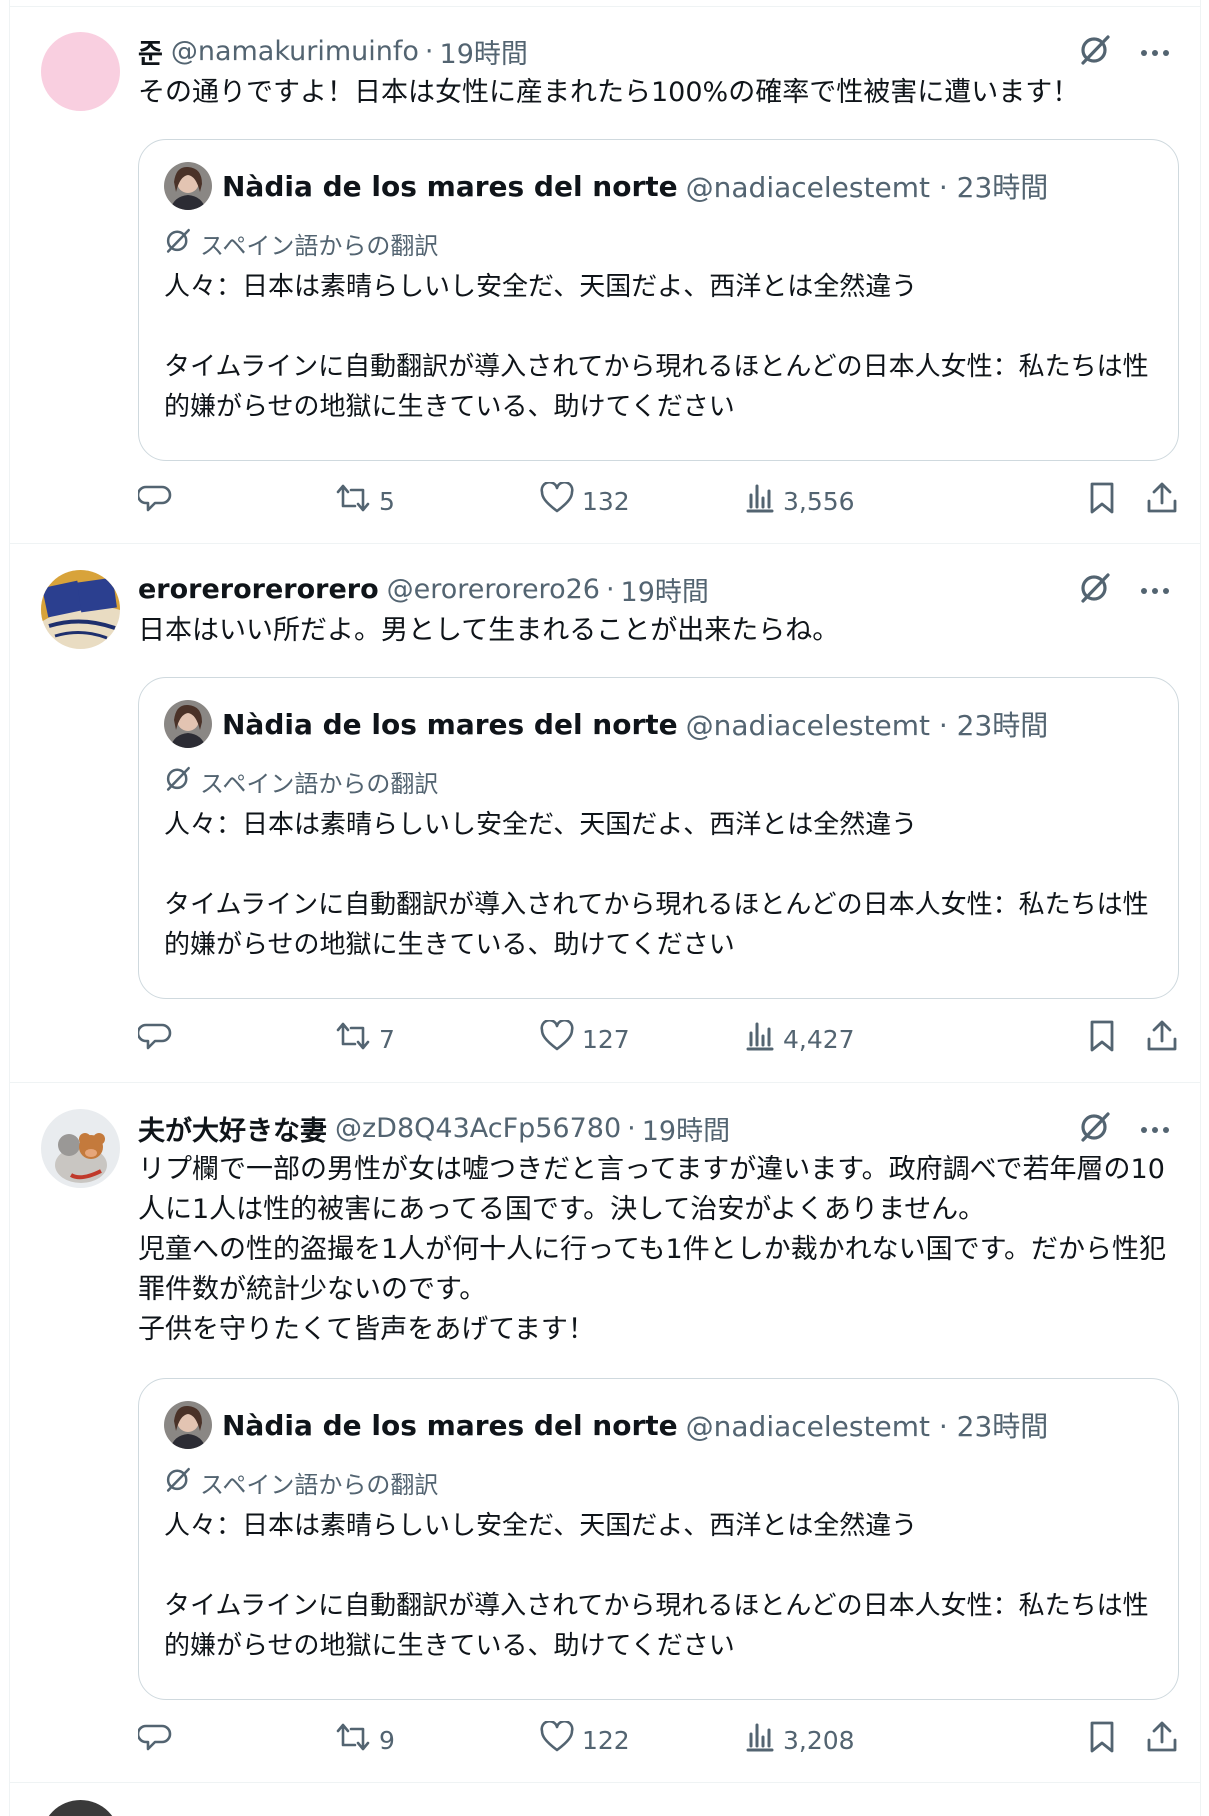 This screenshot has width=1209, height=1816. I want to click on author-name: erorerorerorero, so click(258, 589).